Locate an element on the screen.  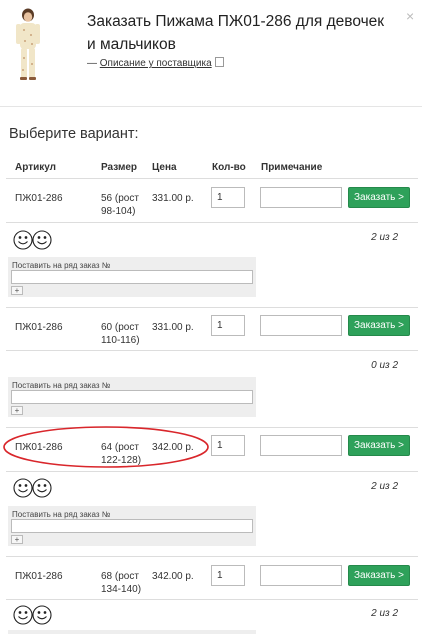
column-header-size: Размер is located at coordinates (119, 167).